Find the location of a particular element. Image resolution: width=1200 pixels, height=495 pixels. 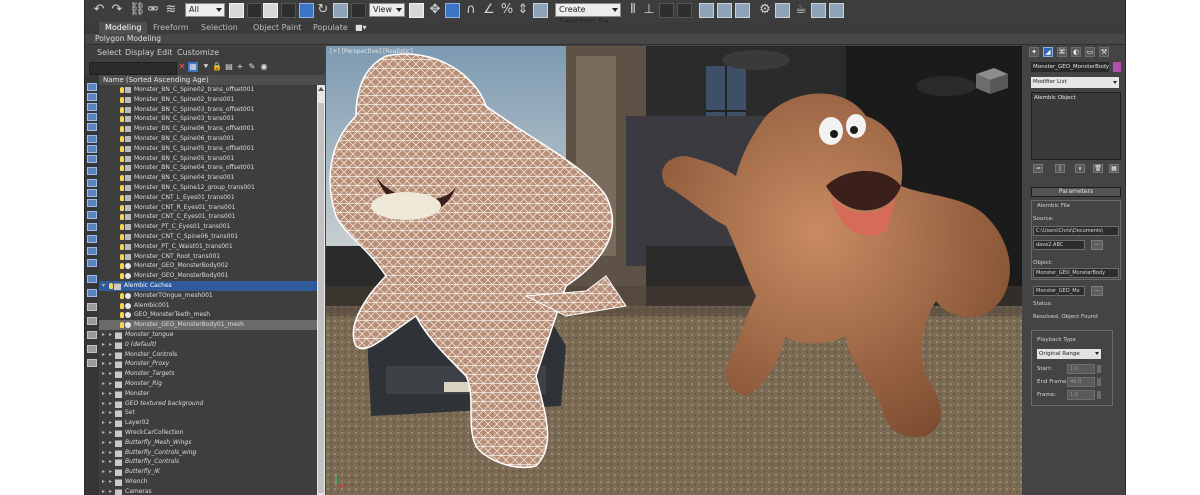

tree-row: Monster_CNT_C_Eyes01_trans001 is located at coordinates (208, 217).